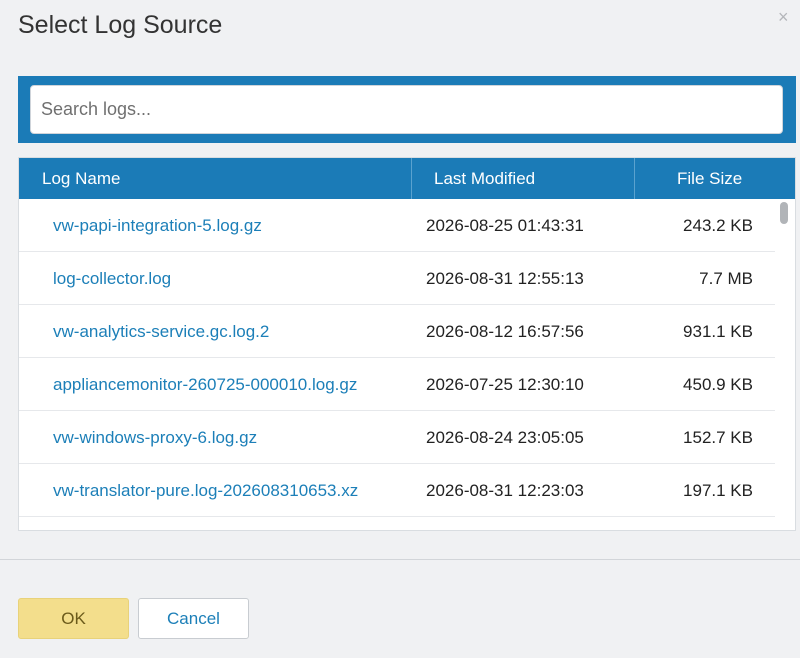  I want to click on scrollbar-thumb, so click(784, 213).